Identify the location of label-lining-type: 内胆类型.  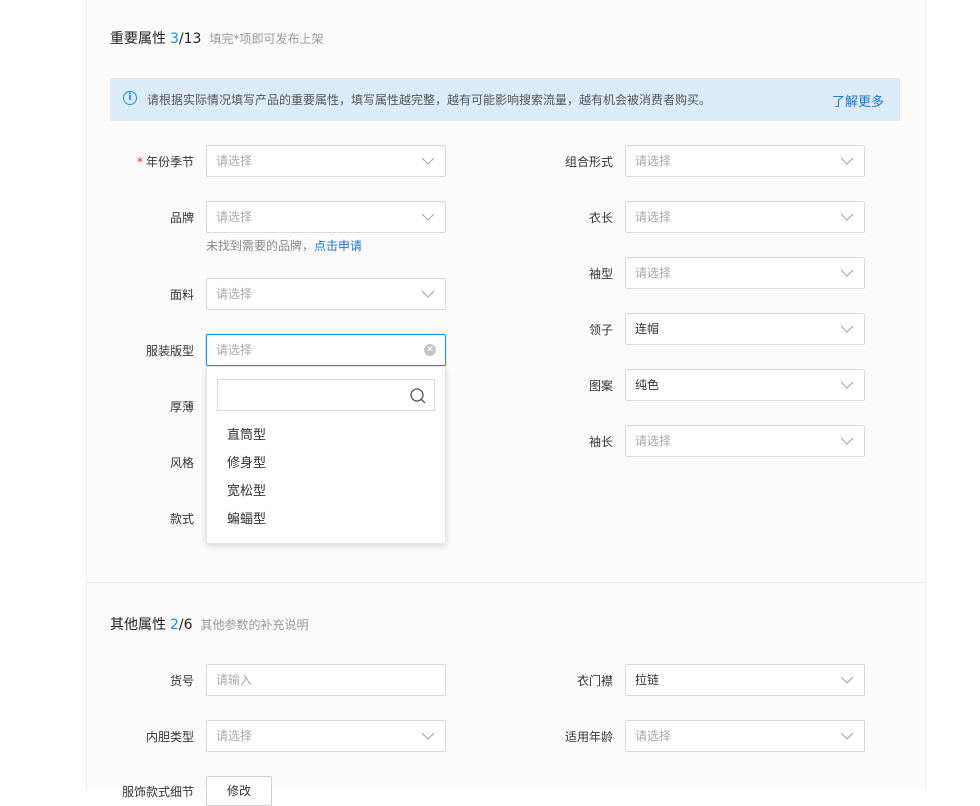
(169, 737).